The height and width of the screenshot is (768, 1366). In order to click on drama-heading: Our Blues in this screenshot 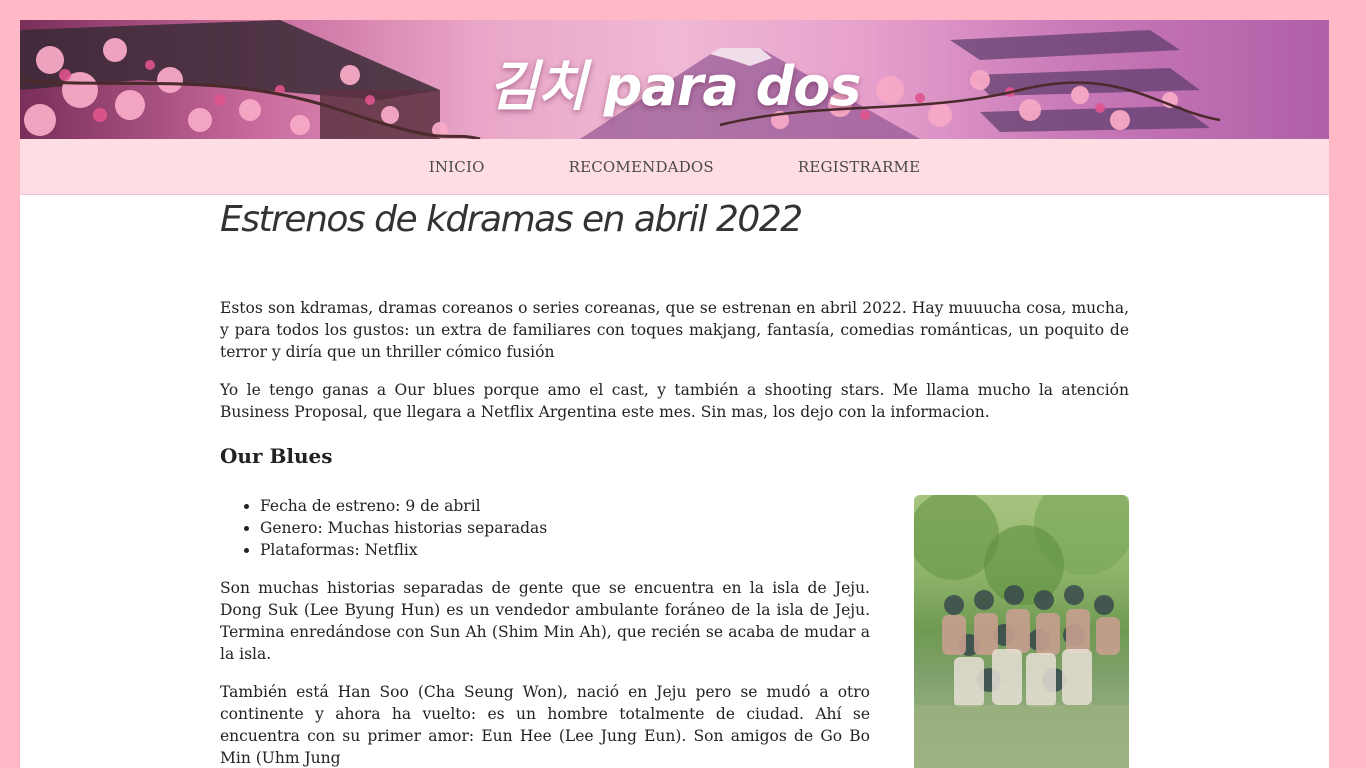, I will do `click(276, 456)`.